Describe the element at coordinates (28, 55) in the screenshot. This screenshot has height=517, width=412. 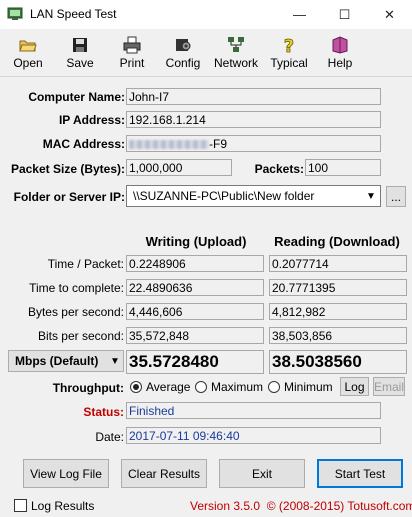
I see `toolbar-open-button: Open` at that location.